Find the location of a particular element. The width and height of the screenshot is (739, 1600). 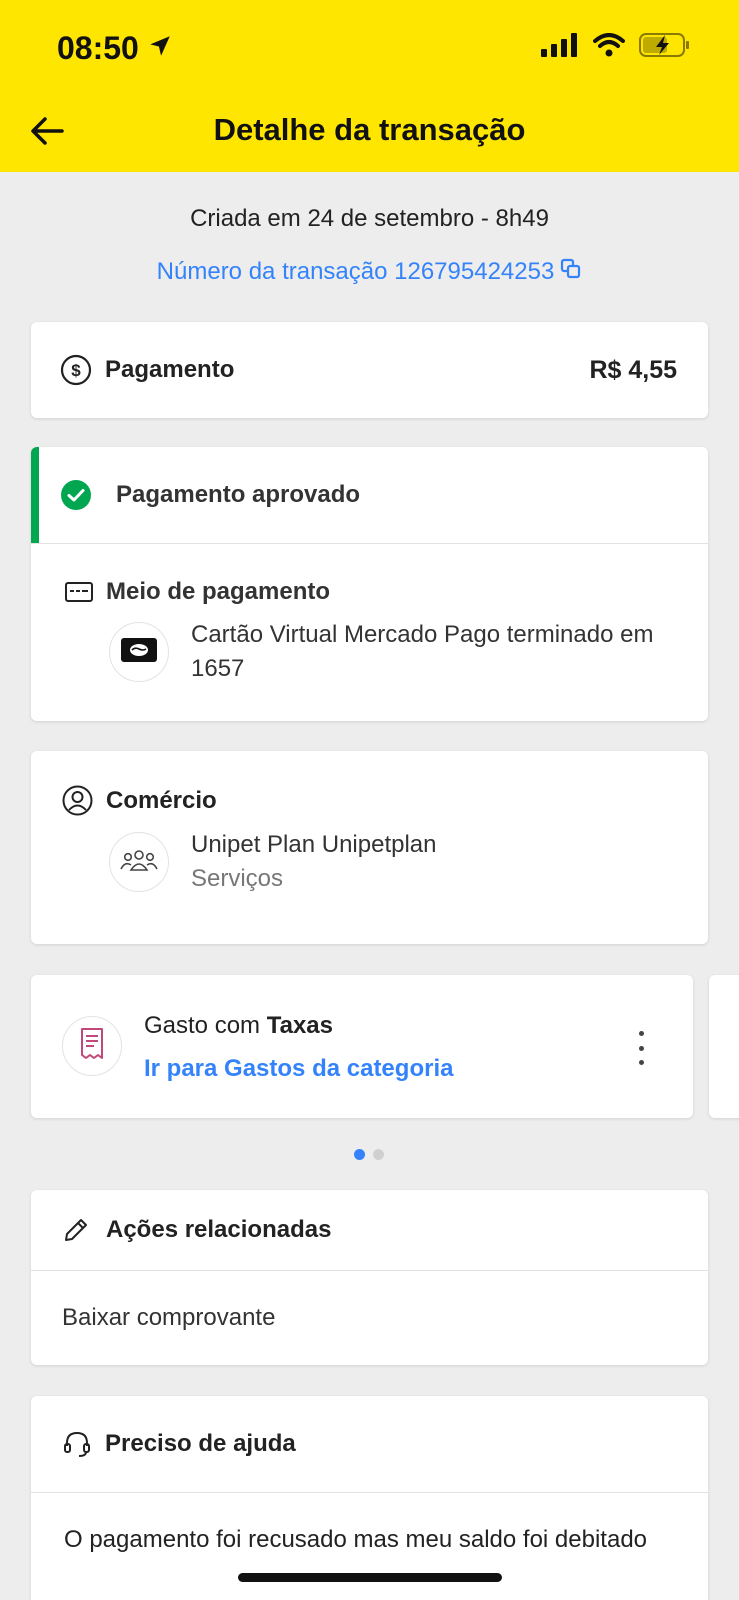

spending-category-link: Ir para Gastos da categoria is located at coordinates (298, 1069).